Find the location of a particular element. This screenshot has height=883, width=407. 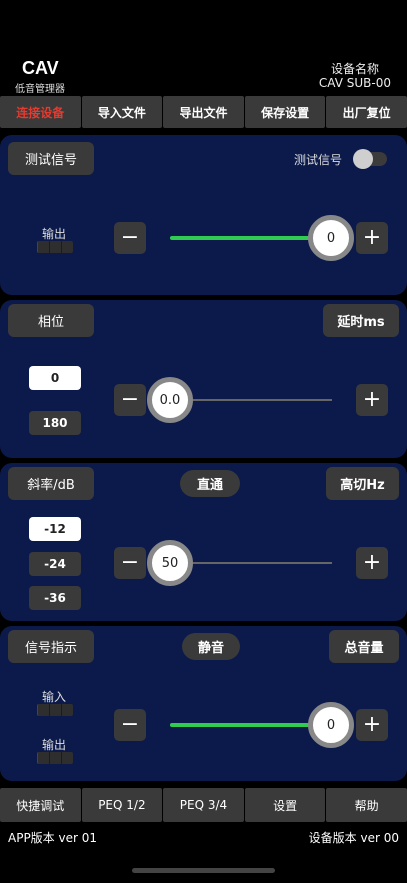

input-label: 输入 is located at coordinates (54, 697).